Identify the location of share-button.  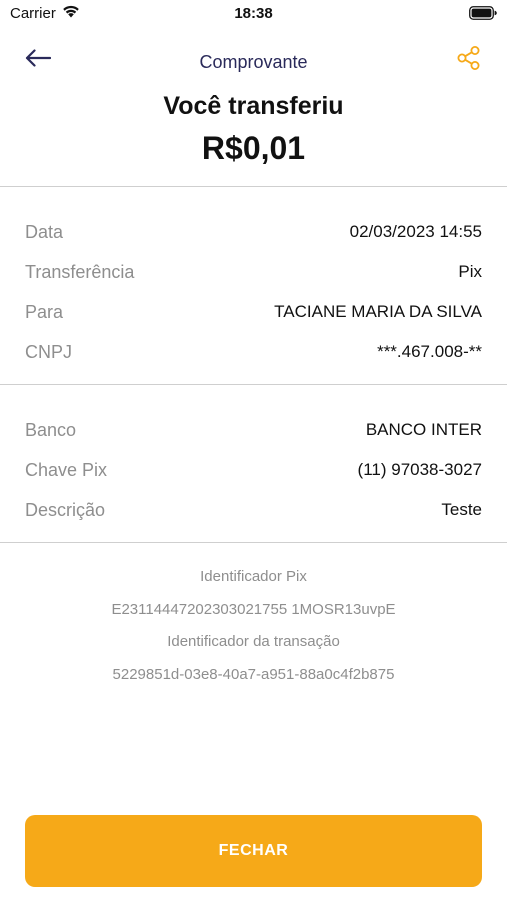
(469, 60).